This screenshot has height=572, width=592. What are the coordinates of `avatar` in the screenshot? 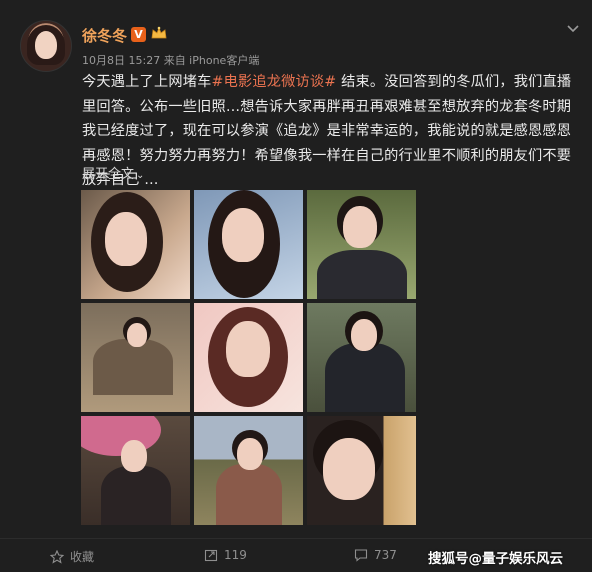 It's located at (46, 46).